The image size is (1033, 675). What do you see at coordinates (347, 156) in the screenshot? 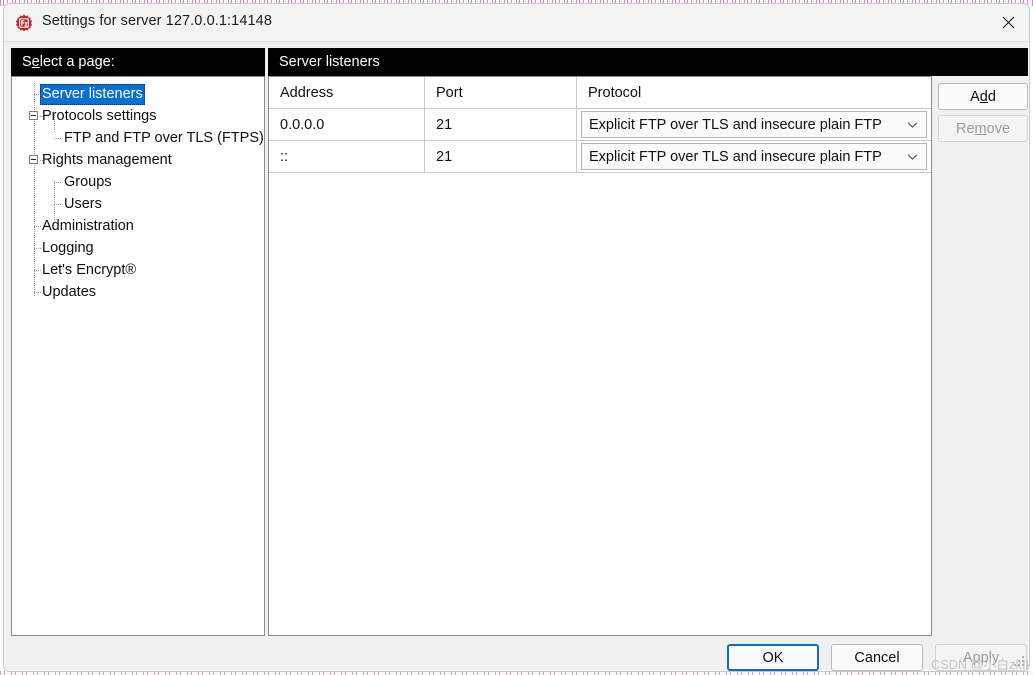
I see `cell-address: ::` at bounding box center [347, 156].